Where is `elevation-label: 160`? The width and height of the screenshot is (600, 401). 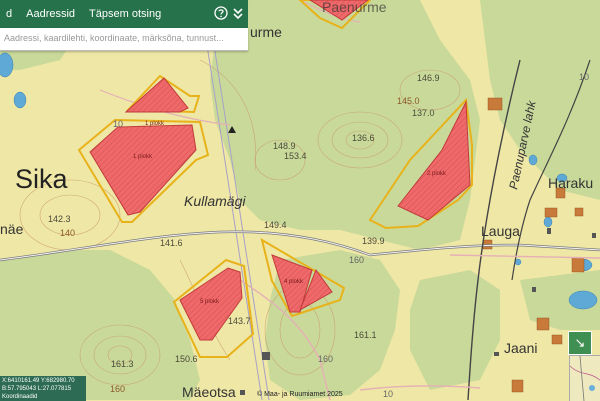 elevation-label: 160 is located at coordinates (117, 389).